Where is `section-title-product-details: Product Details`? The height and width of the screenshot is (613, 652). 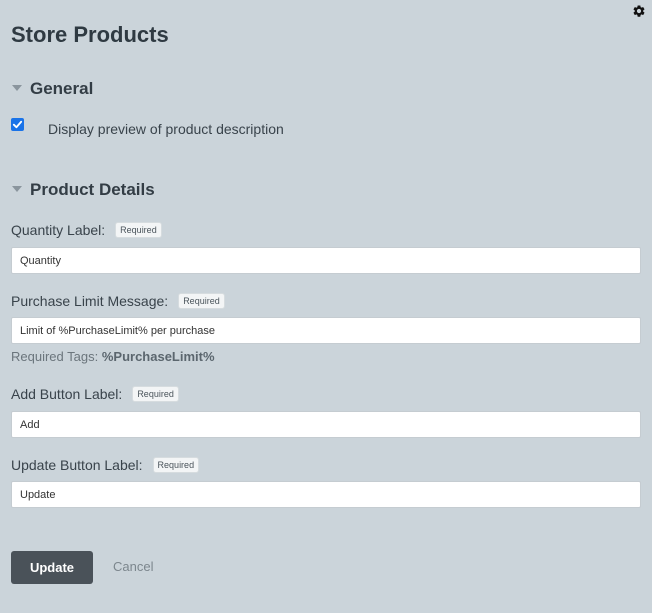 section-title-product-details: Product Details is located at coordinates (92, 189).